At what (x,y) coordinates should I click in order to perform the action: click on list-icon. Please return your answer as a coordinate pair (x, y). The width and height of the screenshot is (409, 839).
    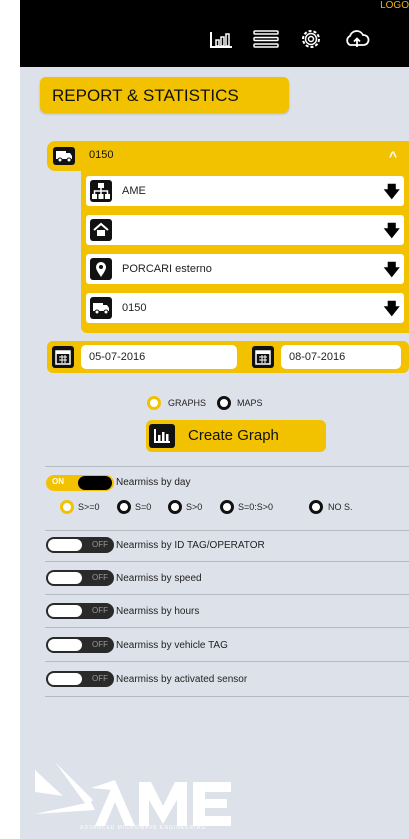
    Looking at the image, I should click on (266, 39).